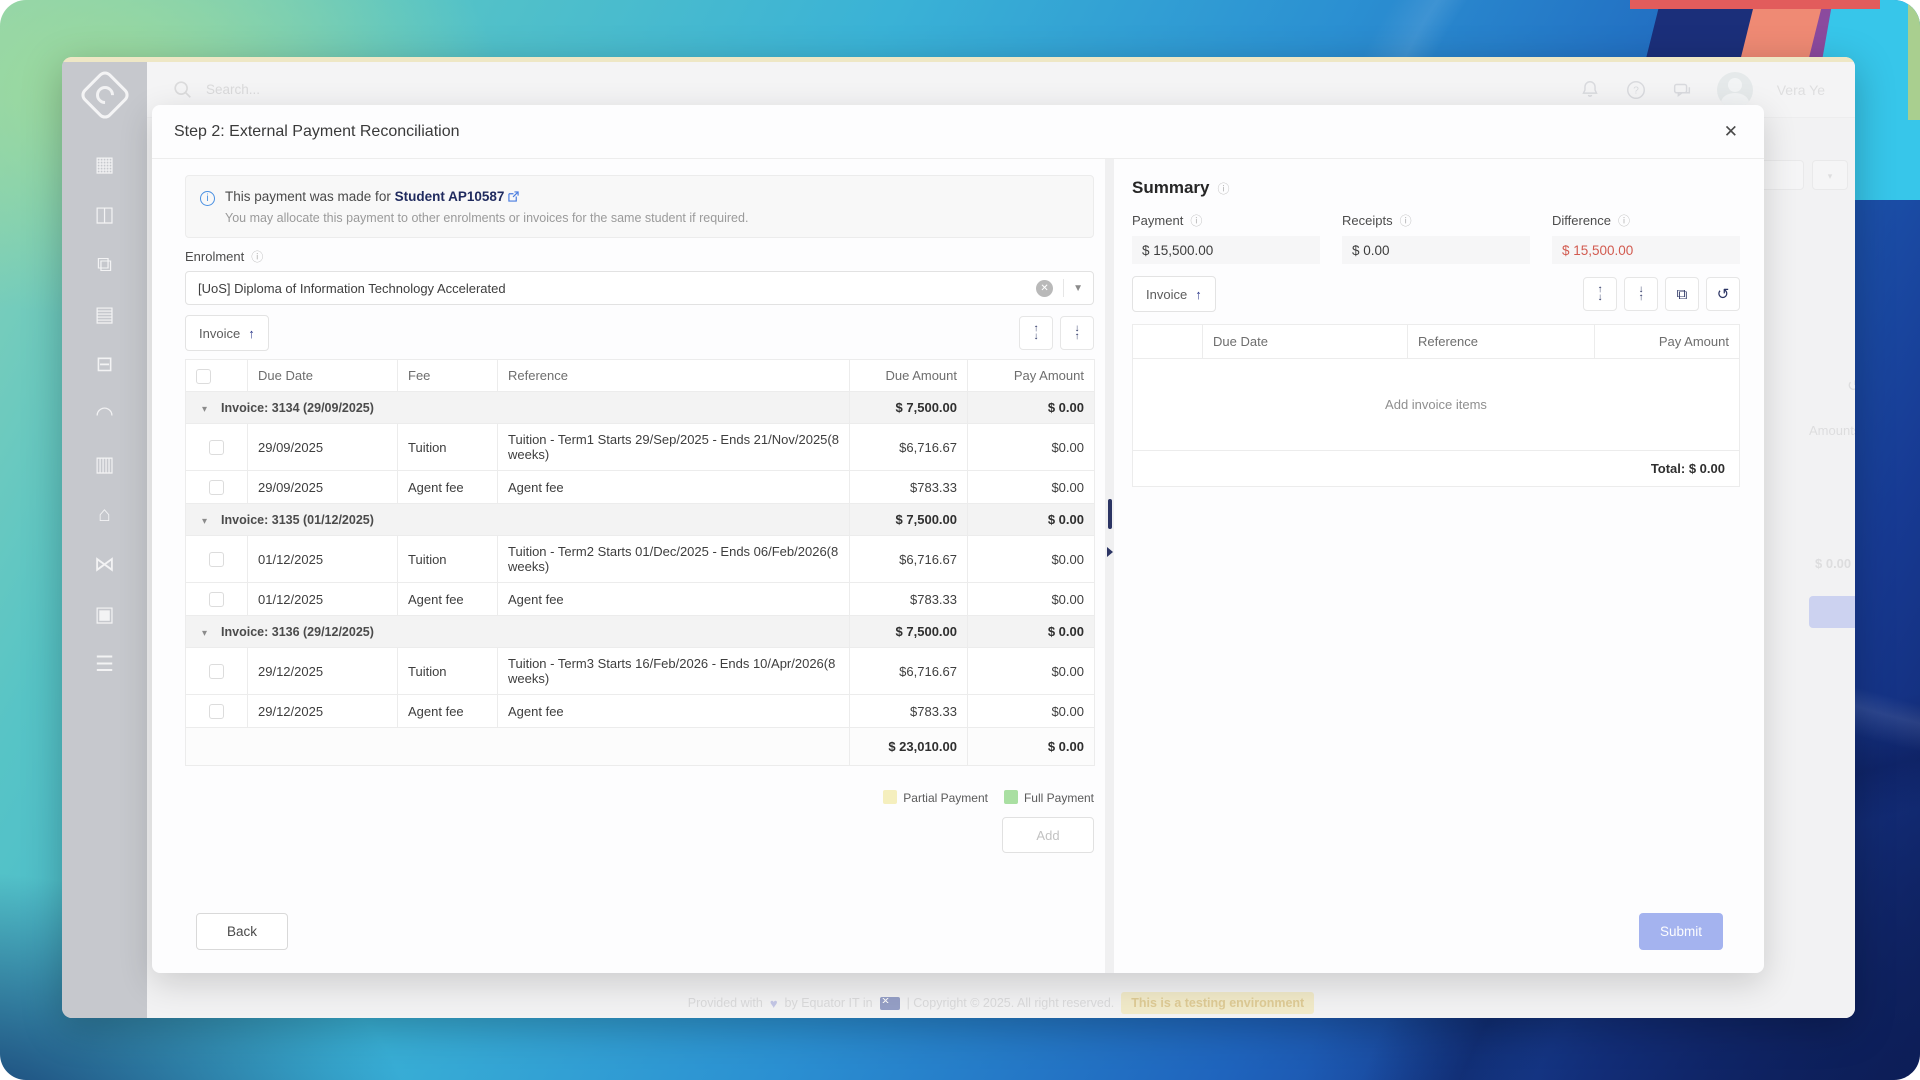 The image size is (1920, 1080). Describe the element at coordinates (220, 333) in the screenshot. I see `invoice-sort-label: Invoice` at that location.